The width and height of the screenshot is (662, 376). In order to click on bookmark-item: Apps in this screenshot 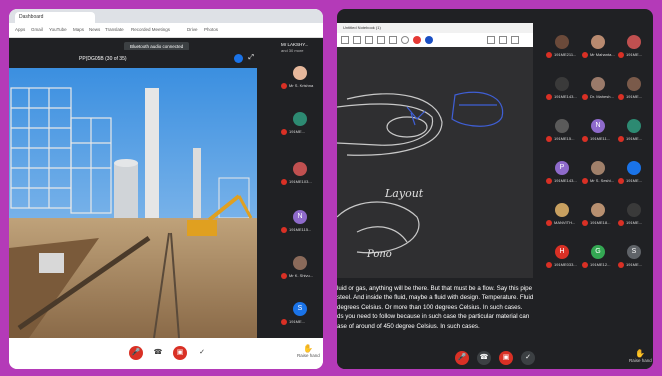, I will do `click(20, 29)`.